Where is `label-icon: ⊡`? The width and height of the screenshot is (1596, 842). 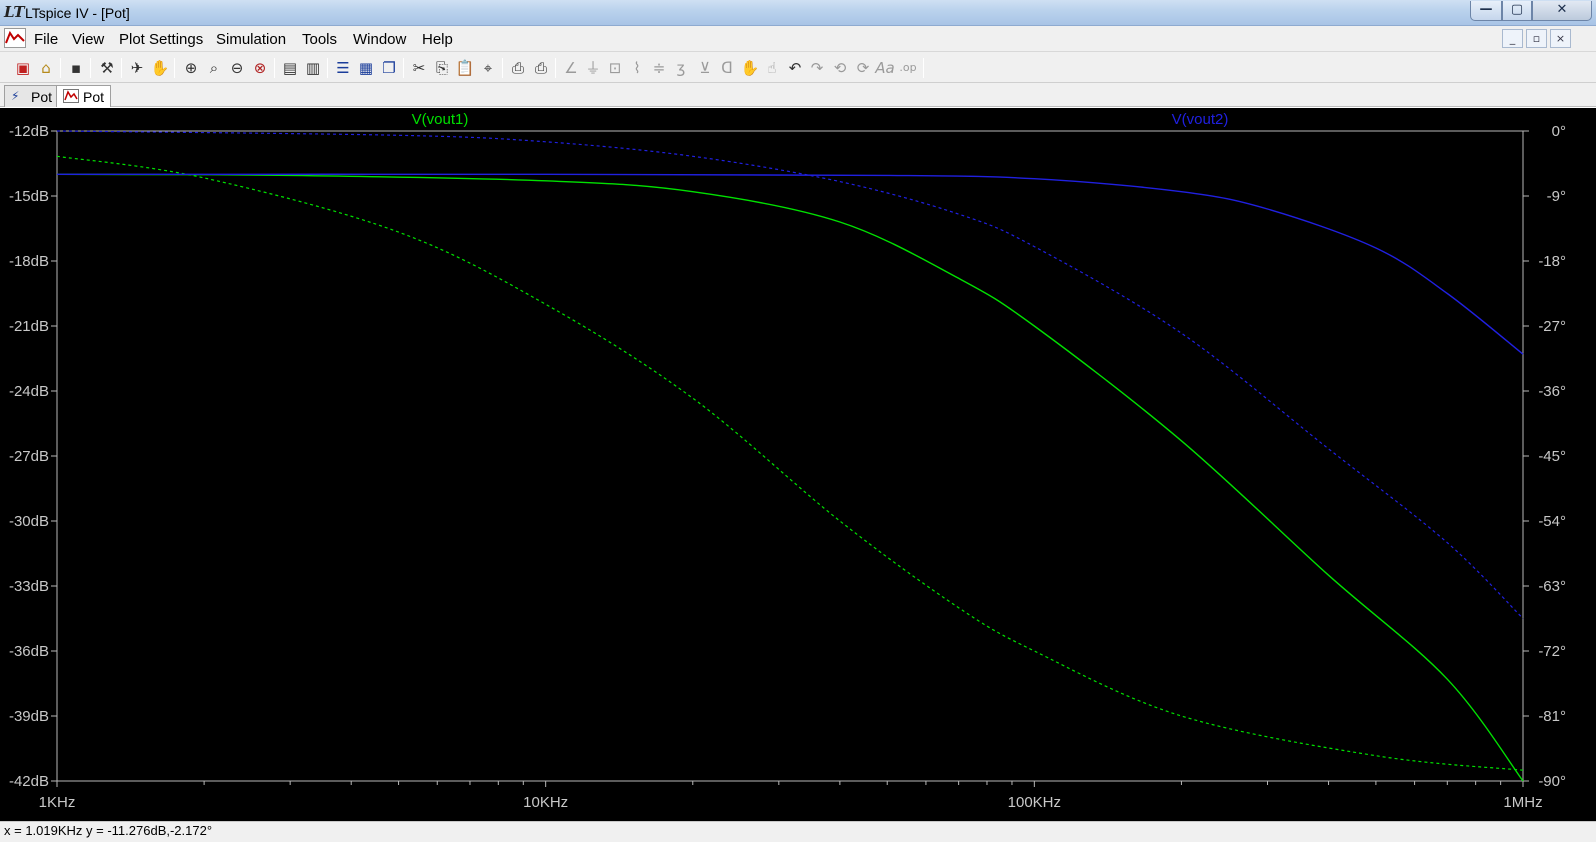
label-icon: ⊡ is located at coordinates (615, 68).